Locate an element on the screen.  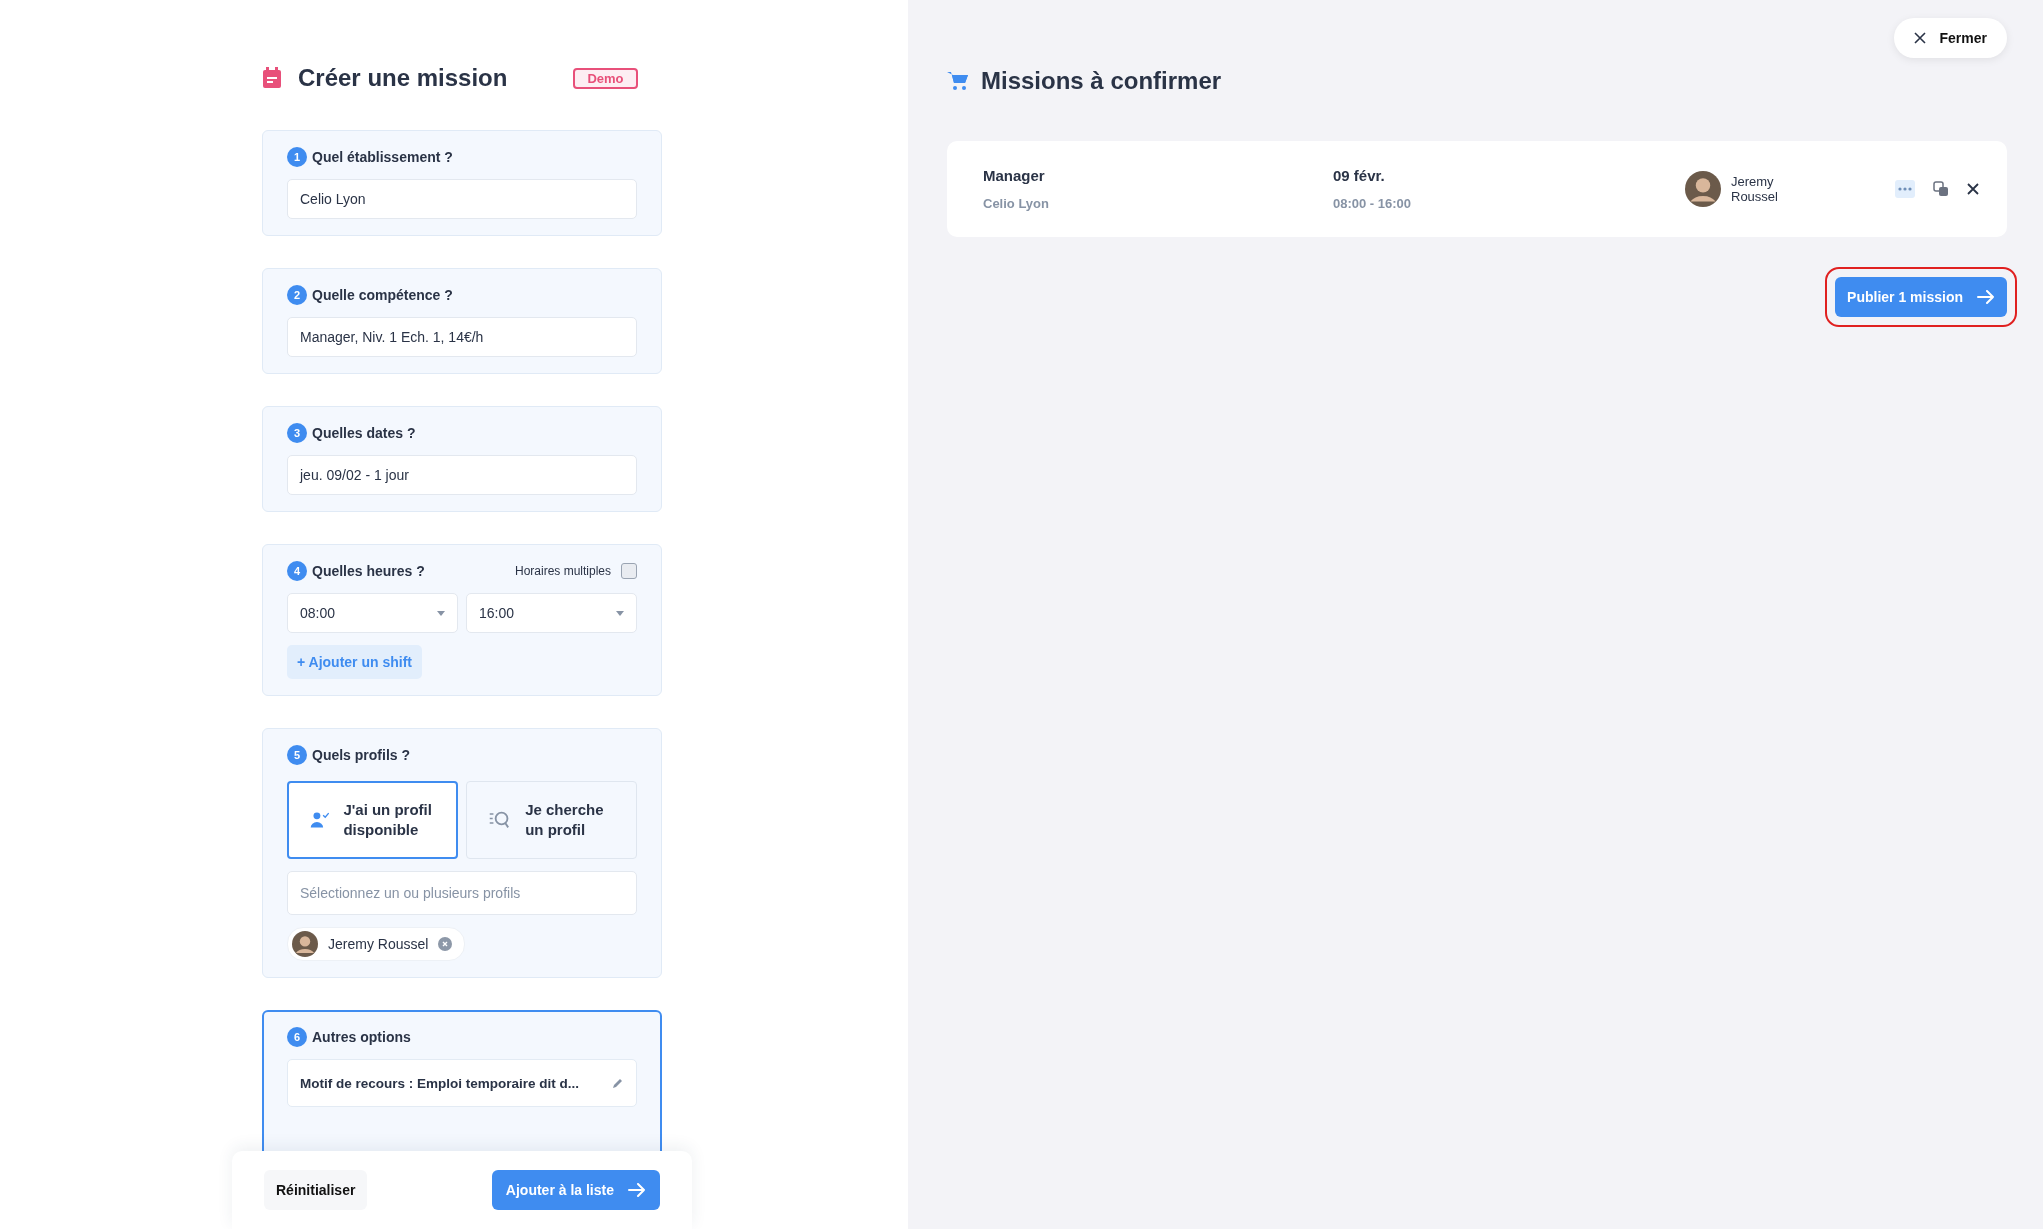
section-title: Quelles heures ? is located at coordinates (368, 571).